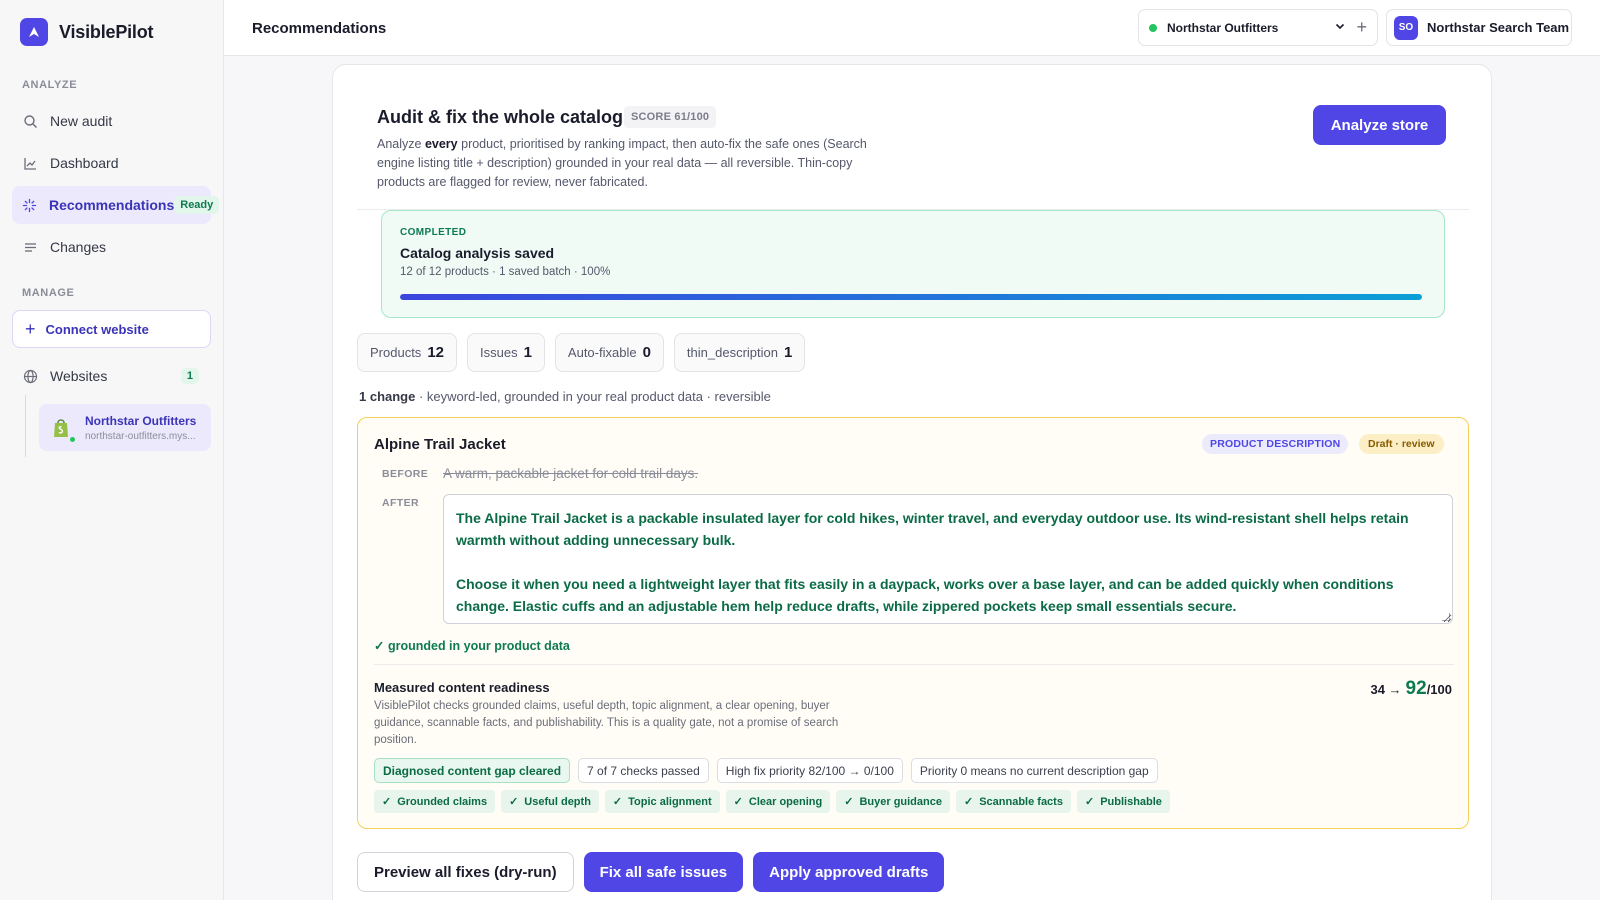 This screenshot has height=900, width=1600. I want to click on nav-label: Dashboard, so click(84, 163).